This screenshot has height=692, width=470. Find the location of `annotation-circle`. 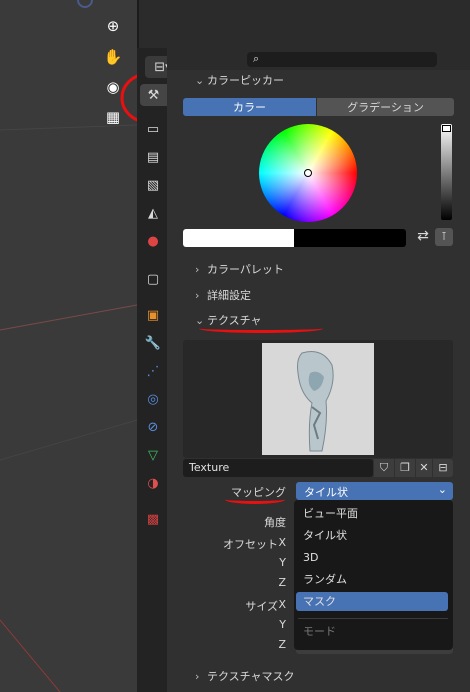

annotation-circle is located at coordinates (128, 98).